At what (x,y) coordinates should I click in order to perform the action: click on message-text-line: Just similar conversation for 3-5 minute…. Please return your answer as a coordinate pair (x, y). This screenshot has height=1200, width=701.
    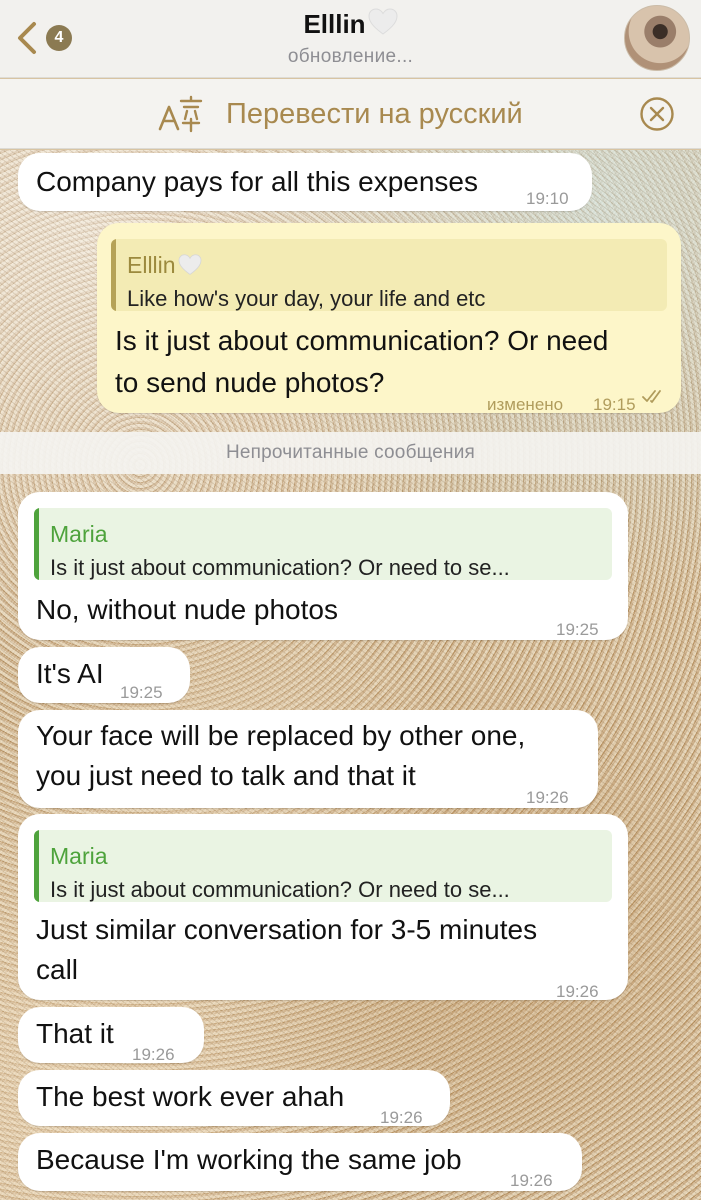
    Looking at the image, I should click on (287, 929).